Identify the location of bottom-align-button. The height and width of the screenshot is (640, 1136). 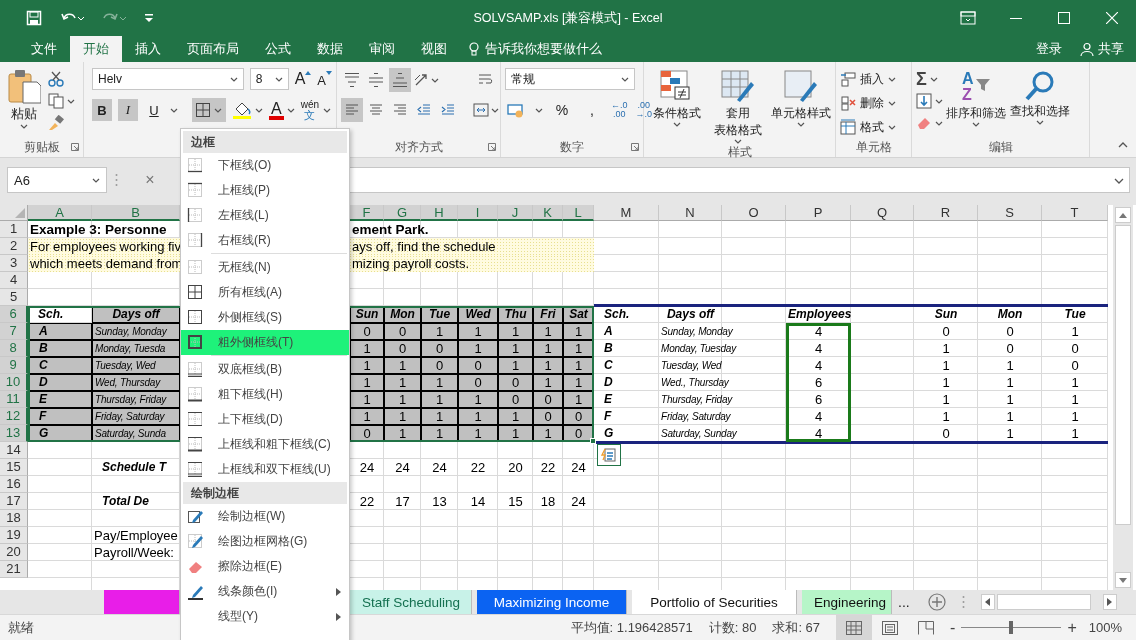
(400, 80).